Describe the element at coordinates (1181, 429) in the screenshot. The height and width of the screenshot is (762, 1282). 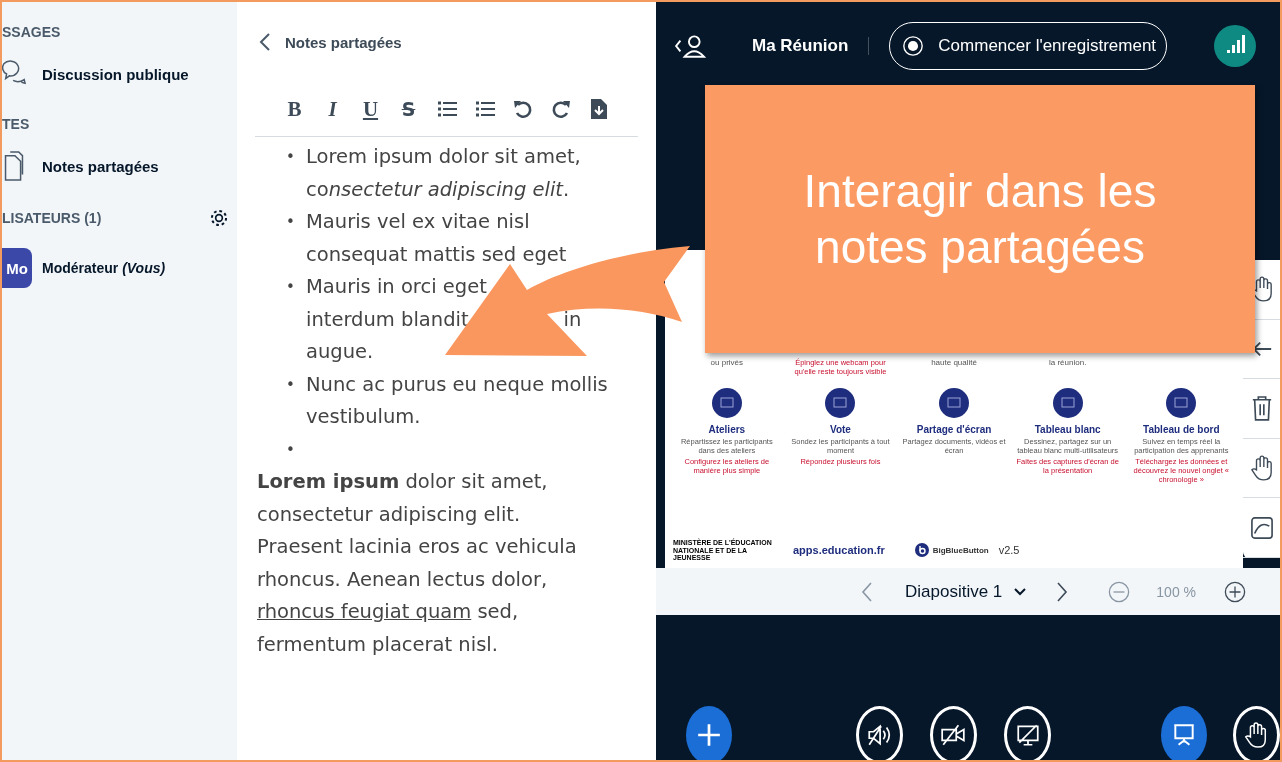
I see `feature-title: Tableau de bord` at that location.